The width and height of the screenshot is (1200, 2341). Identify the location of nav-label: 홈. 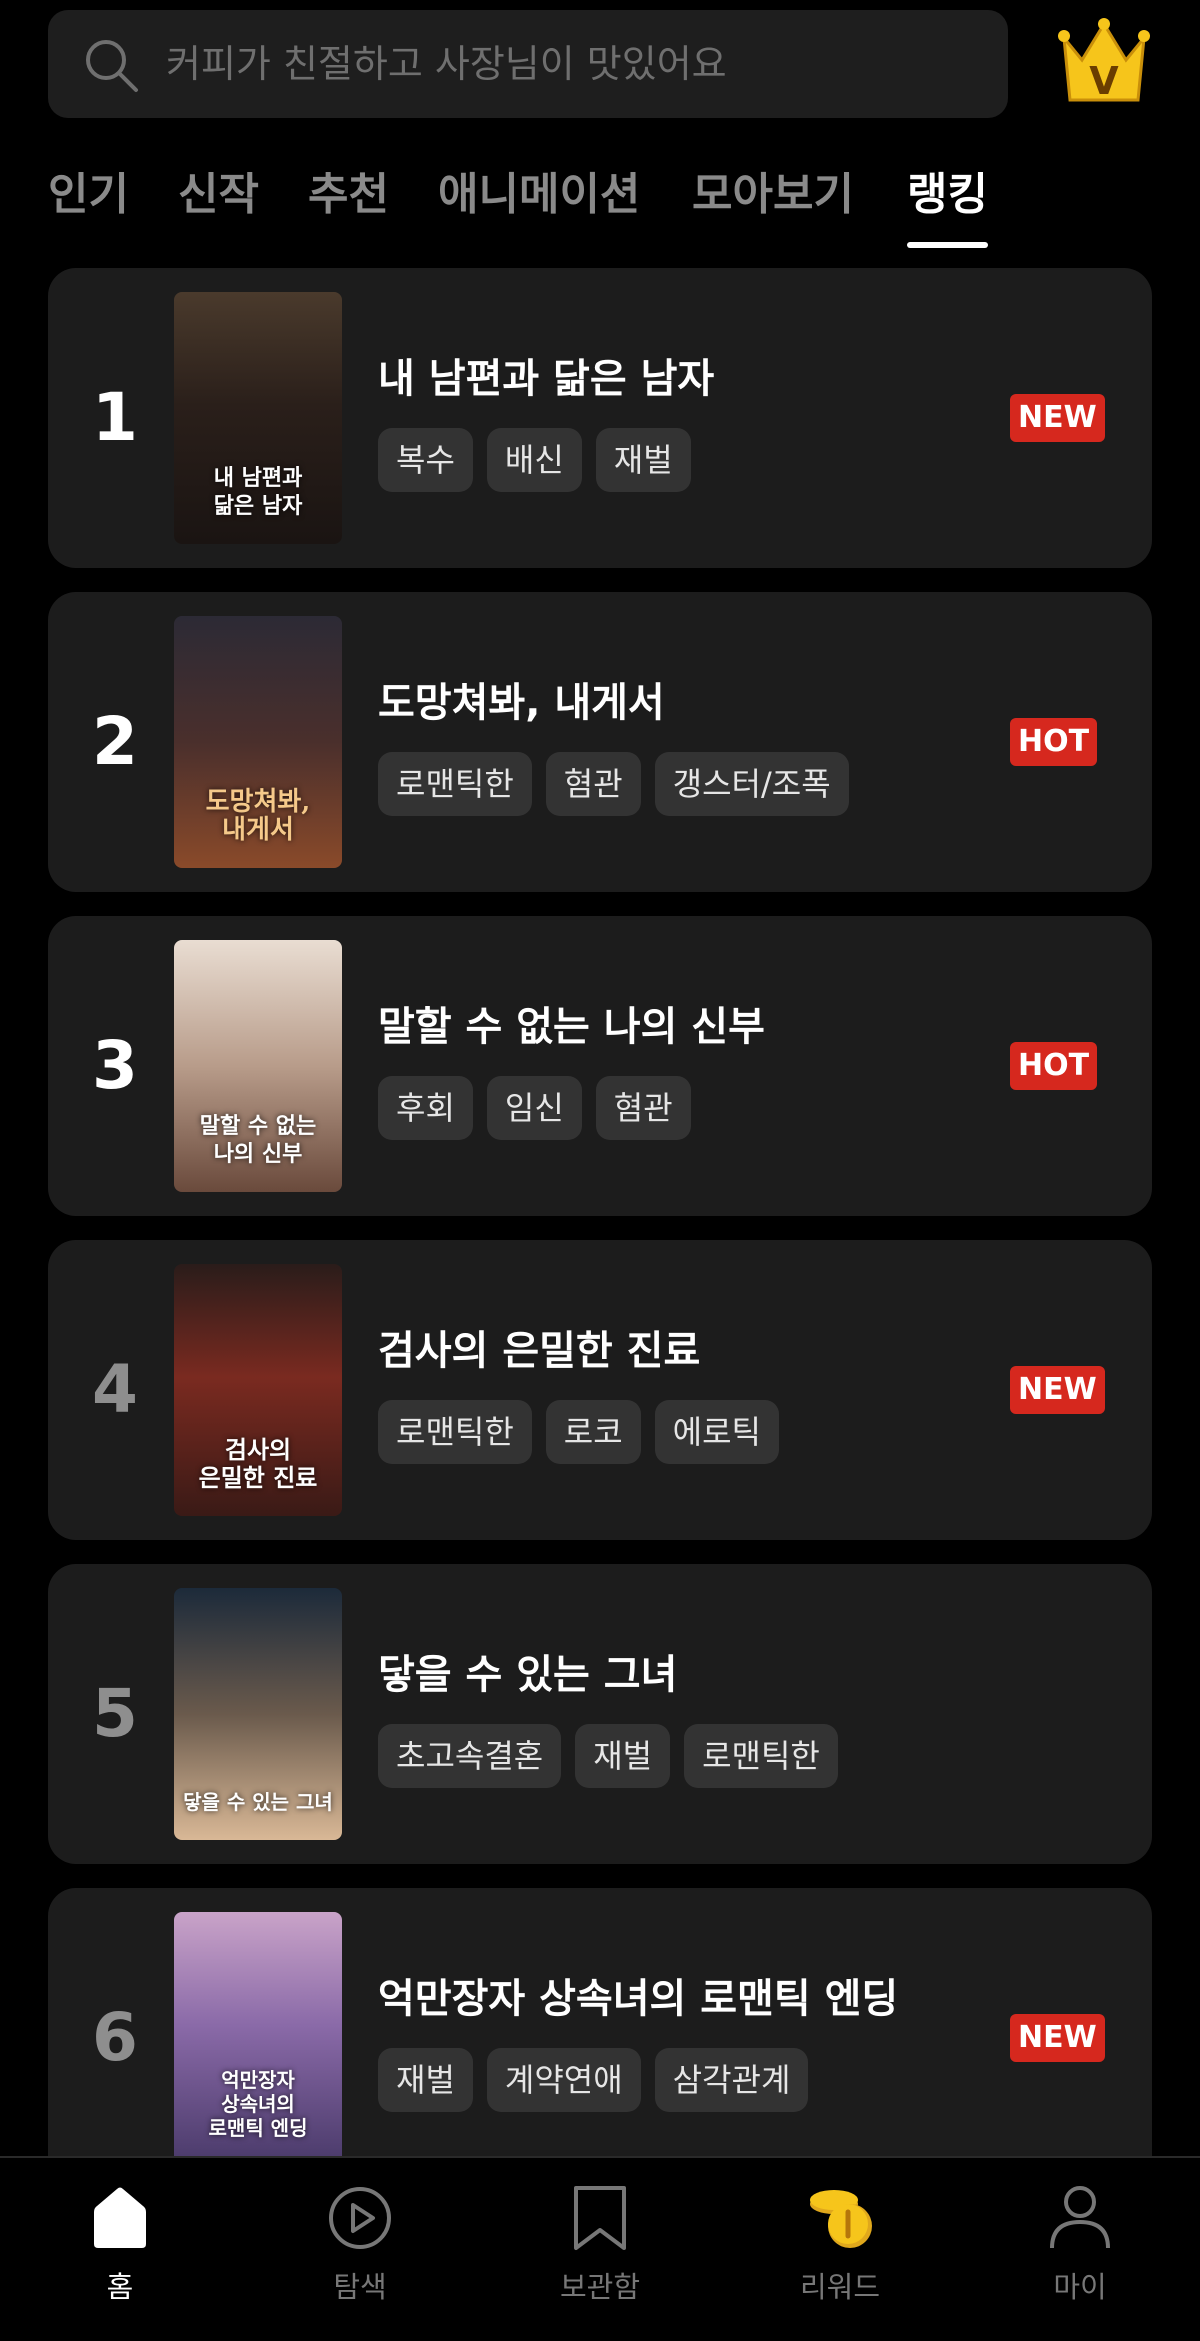
(120, 2287).